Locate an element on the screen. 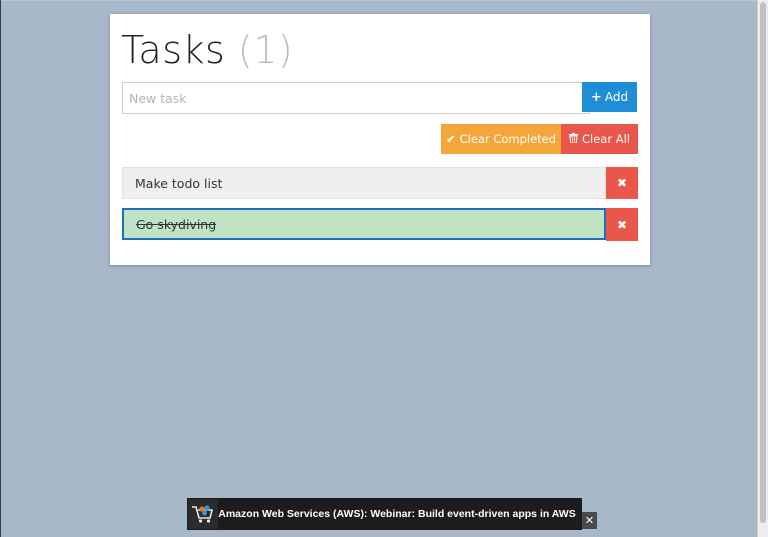  trash-icon is located at coordinates (573, 139).